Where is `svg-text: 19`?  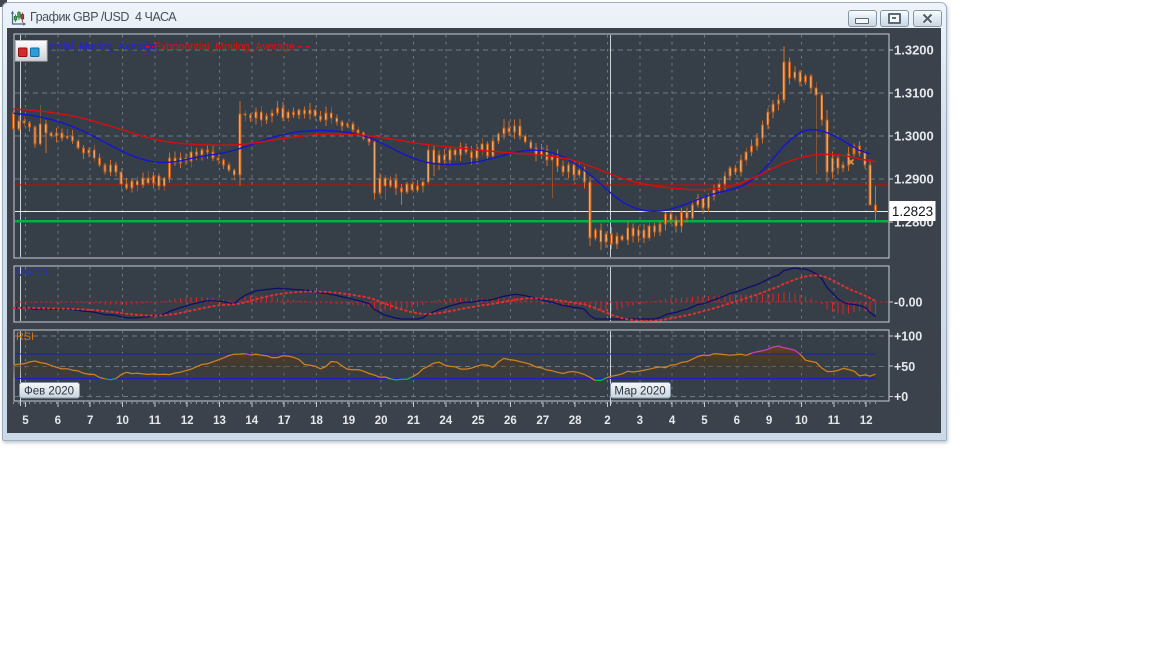 svg-text: 19 is located at coordinates (348, 421).